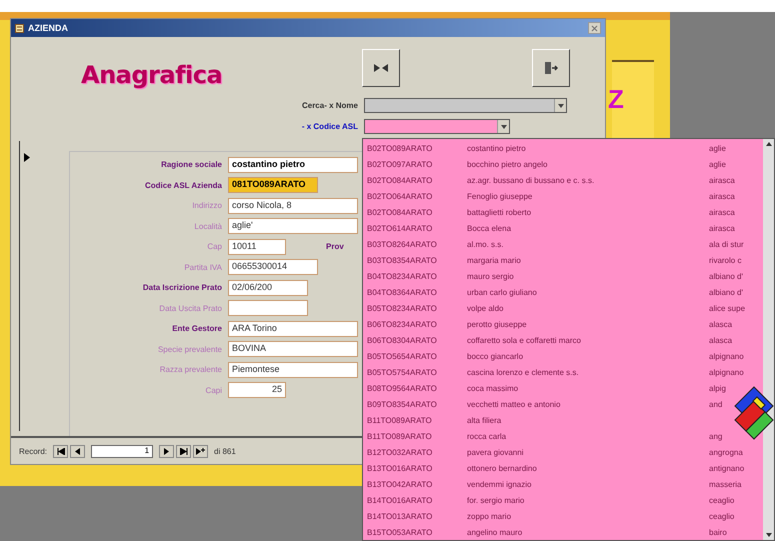 This screenshot has height=541, width=775. What do you see at coordinates (293, 164) in the screenshot?
I see `input-field: costantino pietro` at bounding box center [293, 164].